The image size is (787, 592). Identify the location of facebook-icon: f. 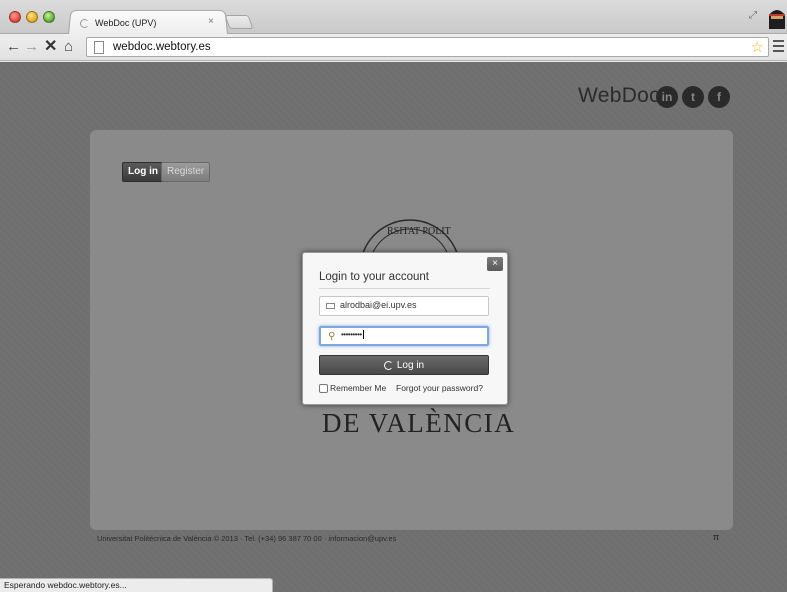
(719, 97).